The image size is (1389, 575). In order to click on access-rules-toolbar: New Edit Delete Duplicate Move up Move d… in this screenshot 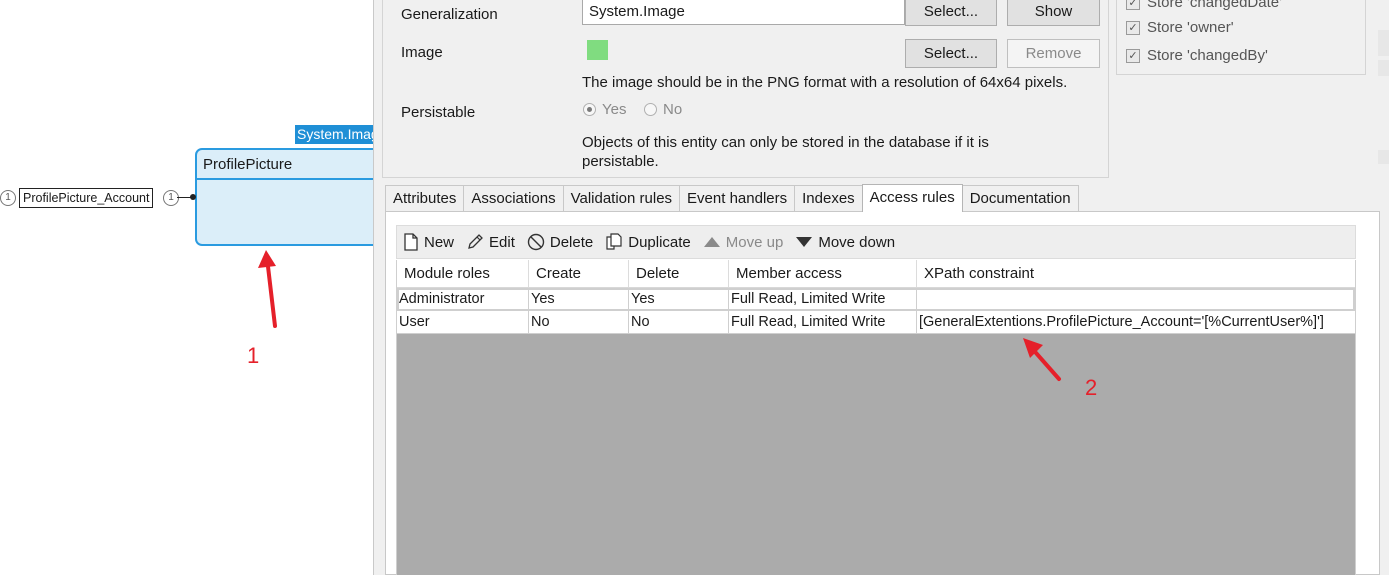, I will do `click(876, 242)`.